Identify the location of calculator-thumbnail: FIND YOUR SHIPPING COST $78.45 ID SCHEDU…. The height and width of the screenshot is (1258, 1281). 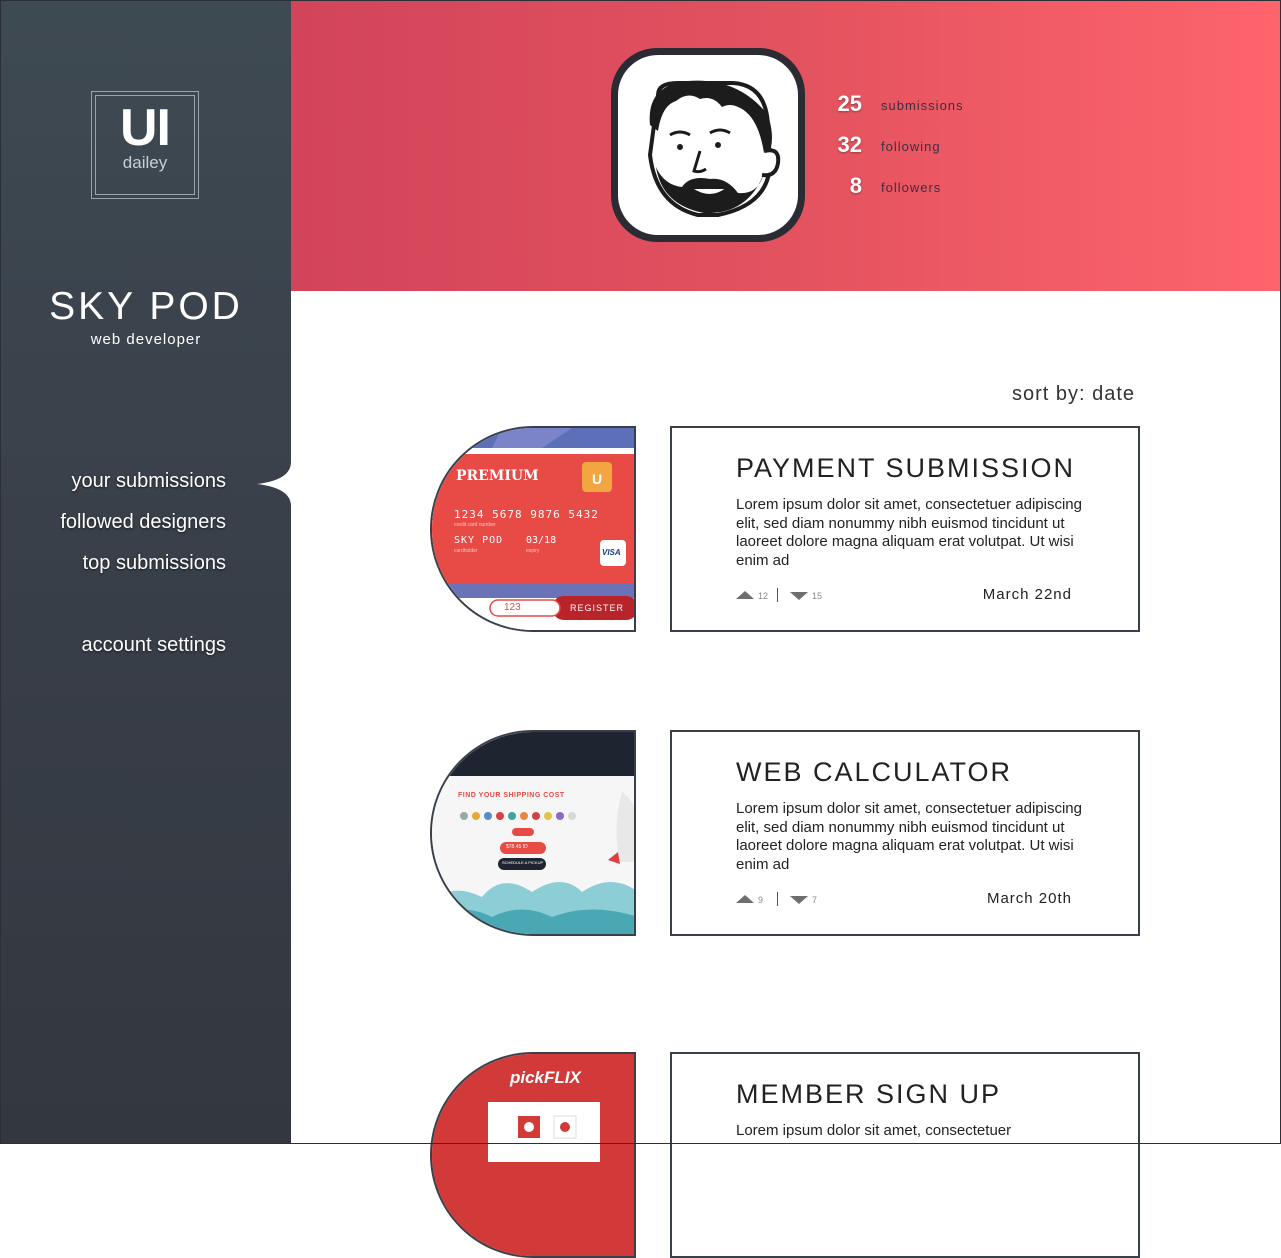
(533, 833).